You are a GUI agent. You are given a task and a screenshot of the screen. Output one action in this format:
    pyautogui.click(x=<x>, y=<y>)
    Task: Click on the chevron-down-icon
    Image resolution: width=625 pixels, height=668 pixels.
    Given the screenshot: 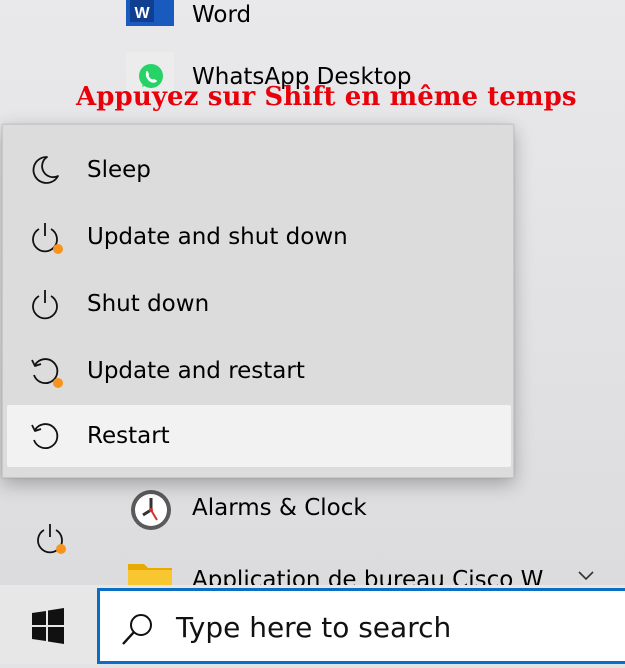 What is the action you would take?
    pyautogui.click(x=586, y=575)
    